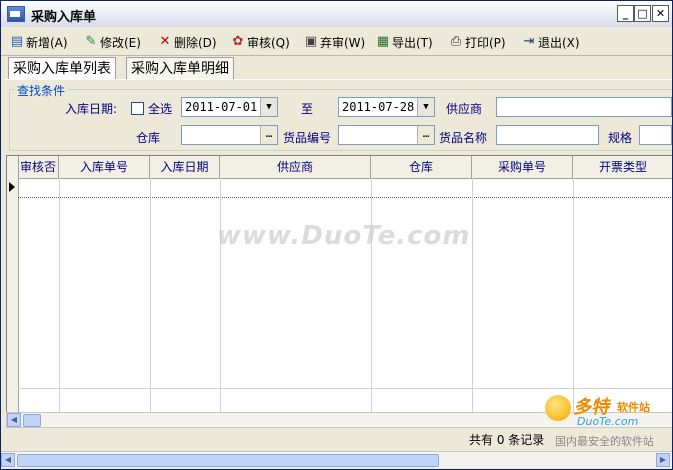 This screenshot has height=470, width=673. What do you see at coordinates (383, 41) in the screenshot?
I see `export-icon: ▦` at bounding box center [383, 41].